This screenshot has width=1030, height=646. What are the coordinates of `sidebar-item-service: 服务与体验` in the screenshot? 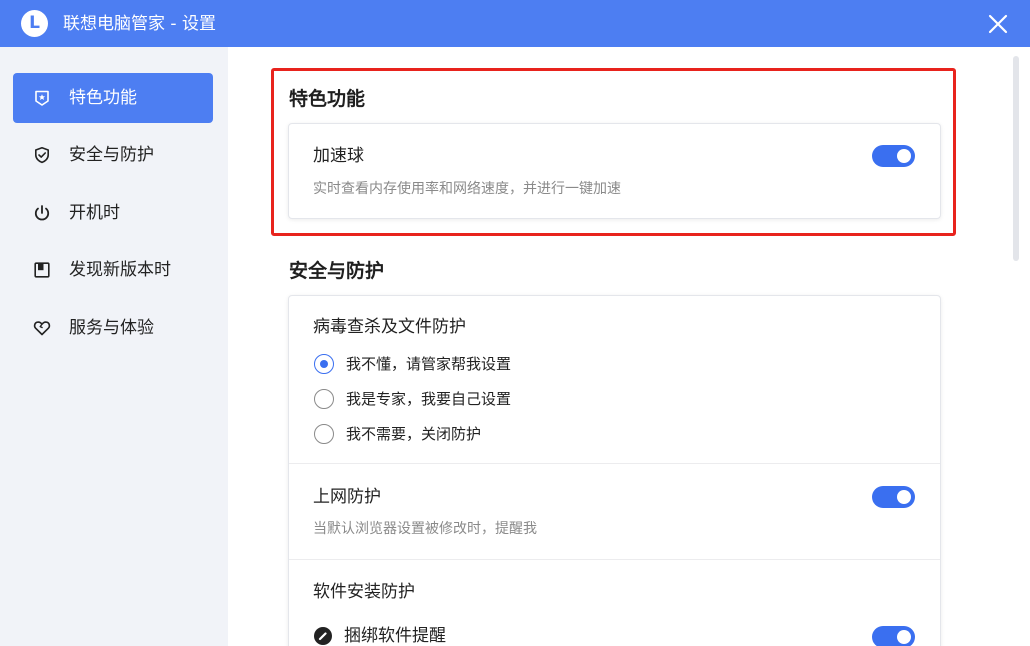 It's located at (113, 328).